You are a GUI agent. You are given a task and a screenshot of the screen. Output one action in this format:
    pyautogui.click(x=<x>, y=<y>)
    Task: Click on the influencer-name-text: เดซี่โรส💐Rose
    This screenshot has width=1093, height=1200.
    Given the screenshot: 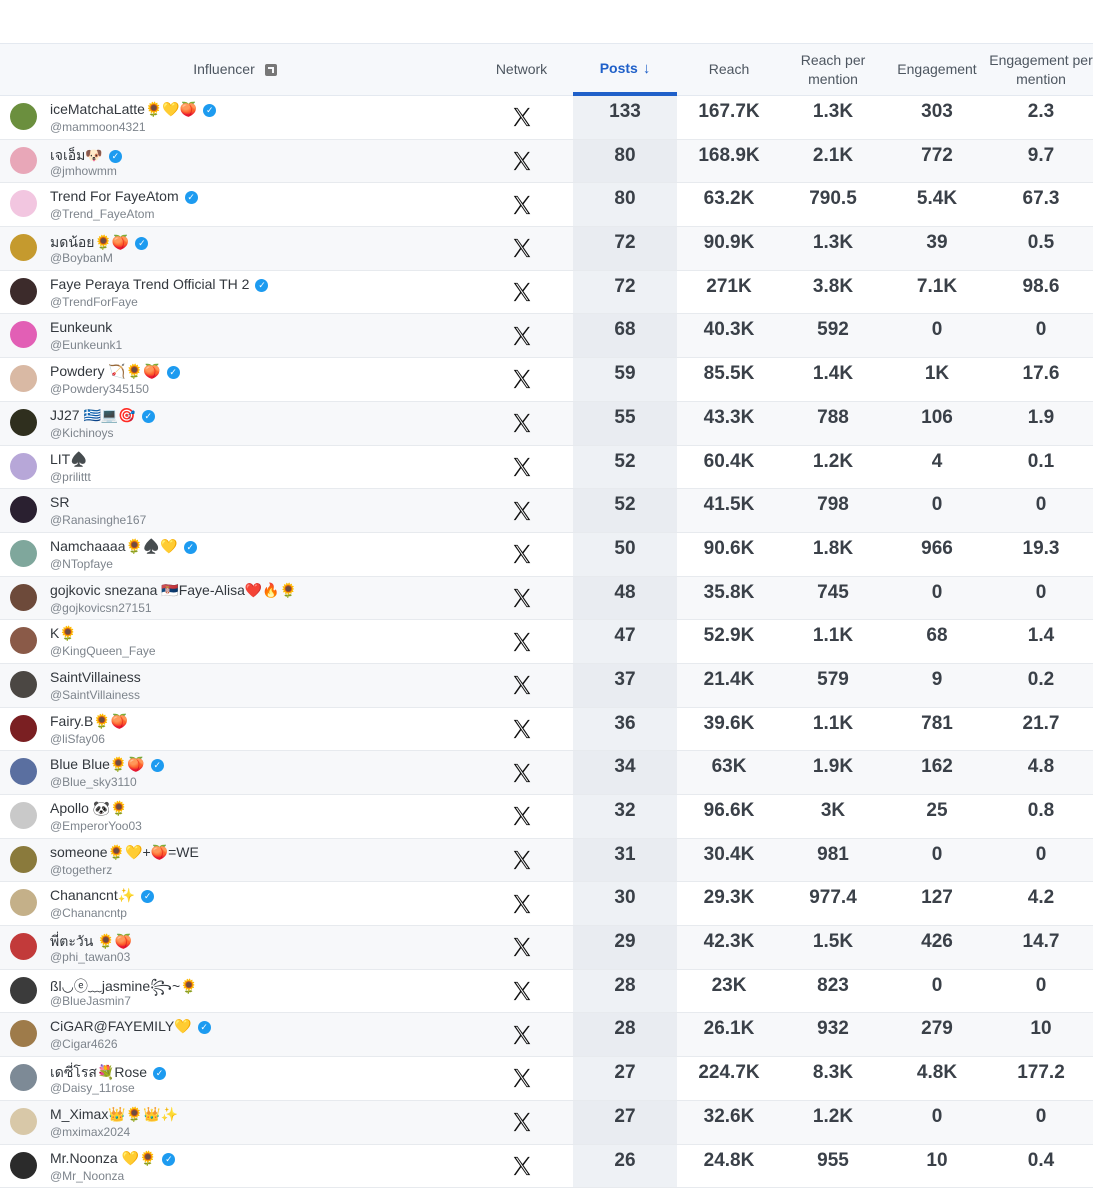 What is the action you would take?
    pyautogui.click(x=98, y=1072)
    